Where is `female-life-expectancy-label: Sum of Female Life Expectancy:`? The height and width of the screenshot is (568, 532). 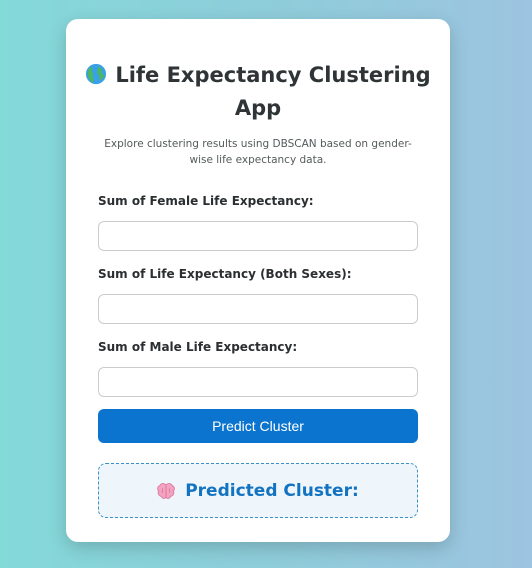 female-life-expectancy-label: Sum of Female Life Expectancy: is located at coordinates (206, 201).